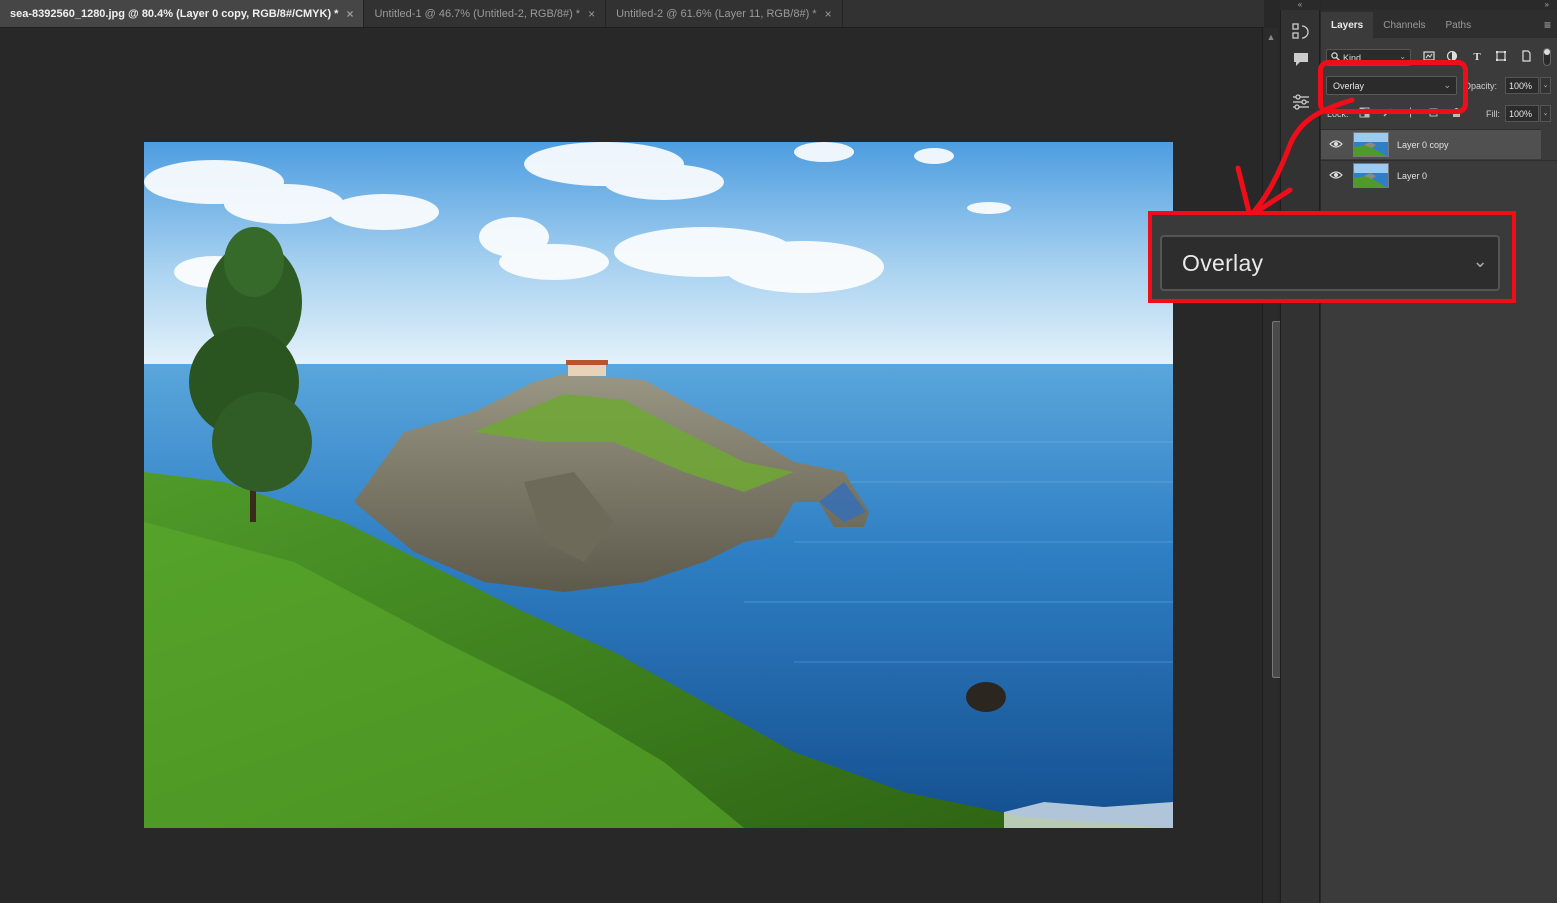 Image resolution: width=1557 pixels, height=903 pixels. Describe the element at coordinates (1439, 5) in the screenshot. I see `panel-expand-icon: »` at that location.